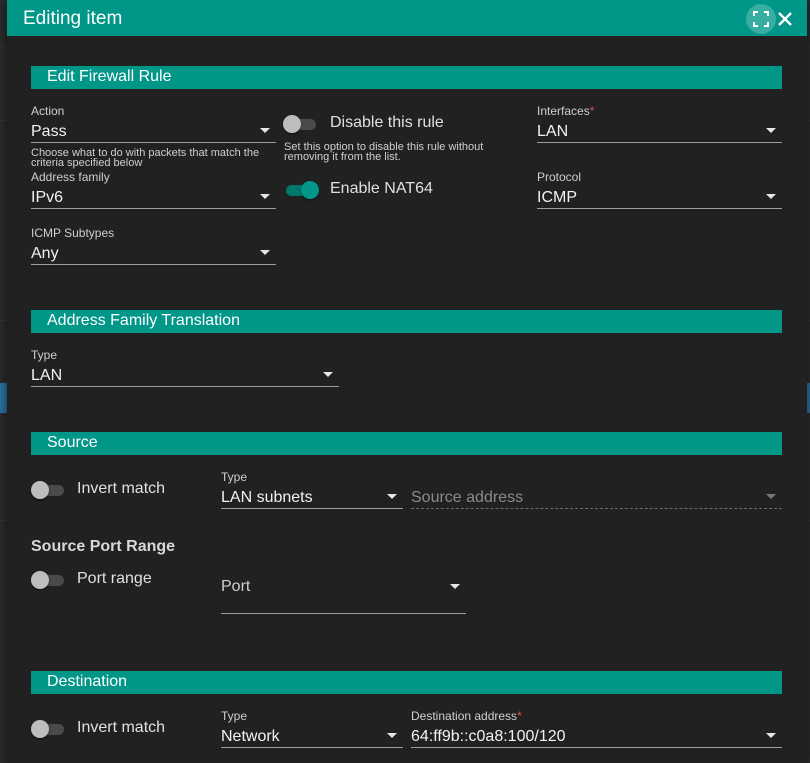 This screenshot has width=810, height=763. Describe the element at coordinates (87, 681) in the screenshot. I see `section-title: Destination` at that location.